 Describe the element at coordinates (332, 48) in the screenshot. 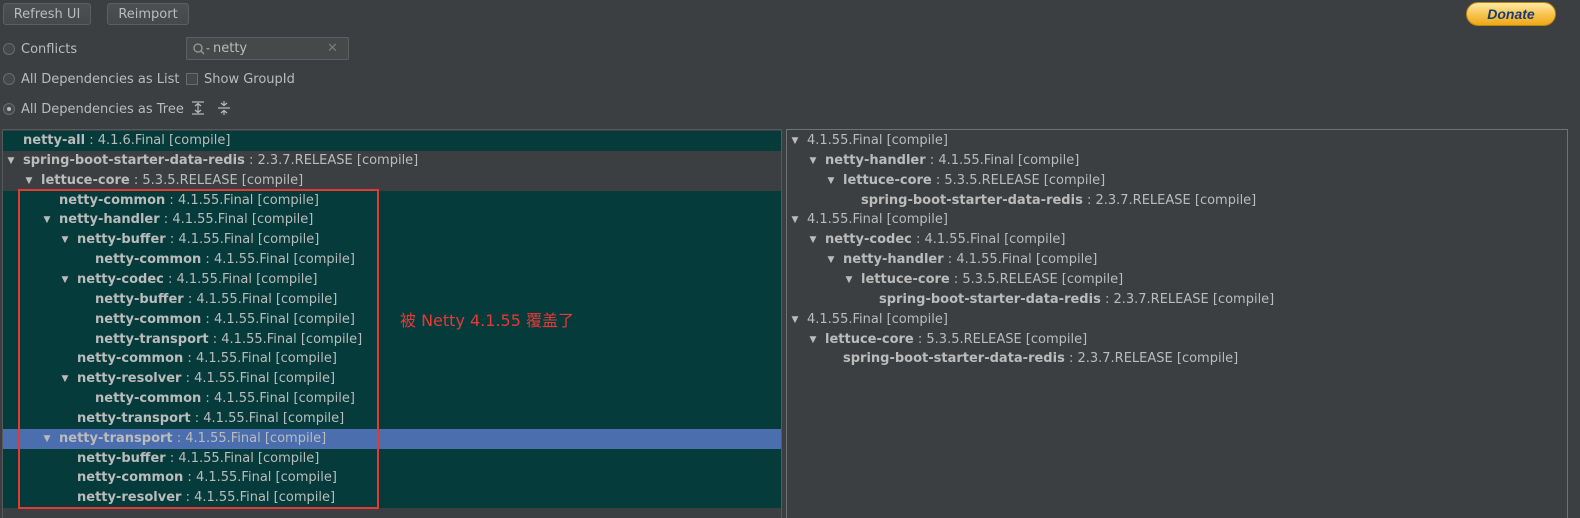

I see `clear-search-icon: ✕` at that location.